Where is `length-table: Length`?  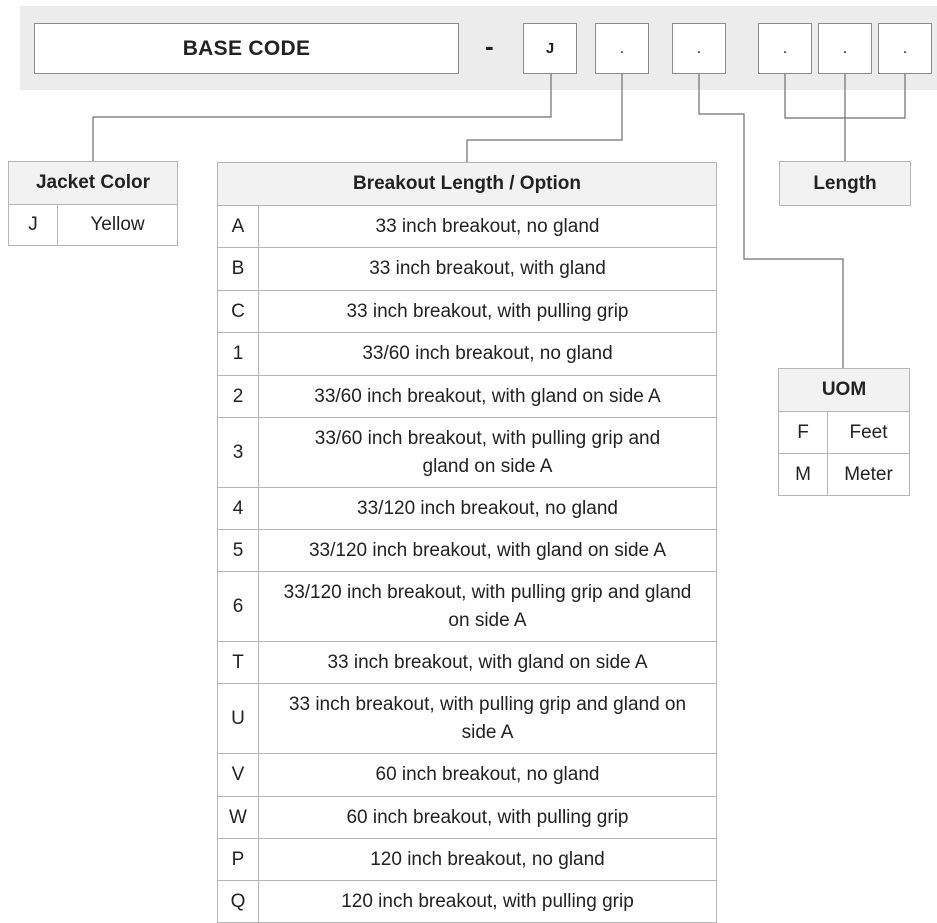 length-table: Length is located at coordinates (845, 183).